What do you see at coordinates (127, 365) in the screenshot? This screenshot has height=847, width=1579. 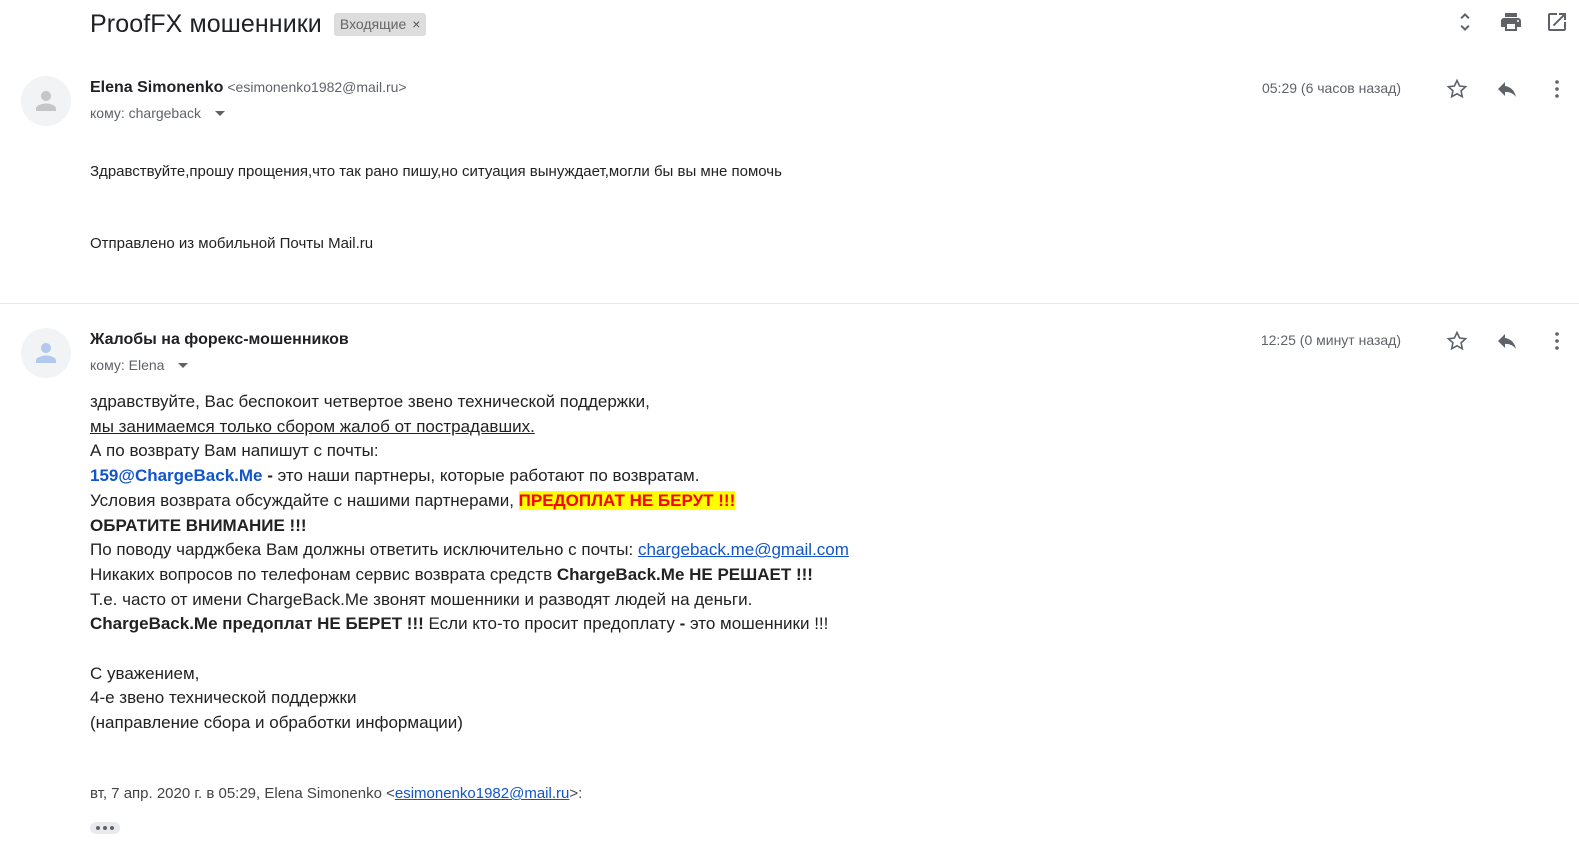 I see `recipient-text: кому: Elena` at bounding box center [127, 365].